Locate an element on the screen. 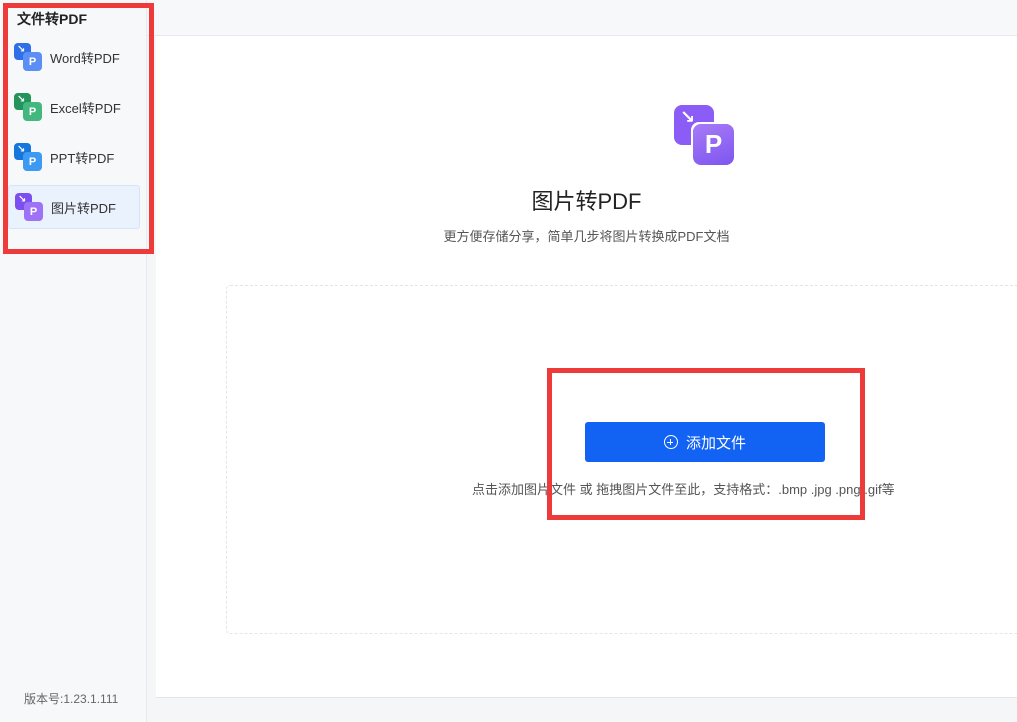 The image size is (1017, 722). image-to-pdf-icon: ↘ P is located at coordinates (29, 207).